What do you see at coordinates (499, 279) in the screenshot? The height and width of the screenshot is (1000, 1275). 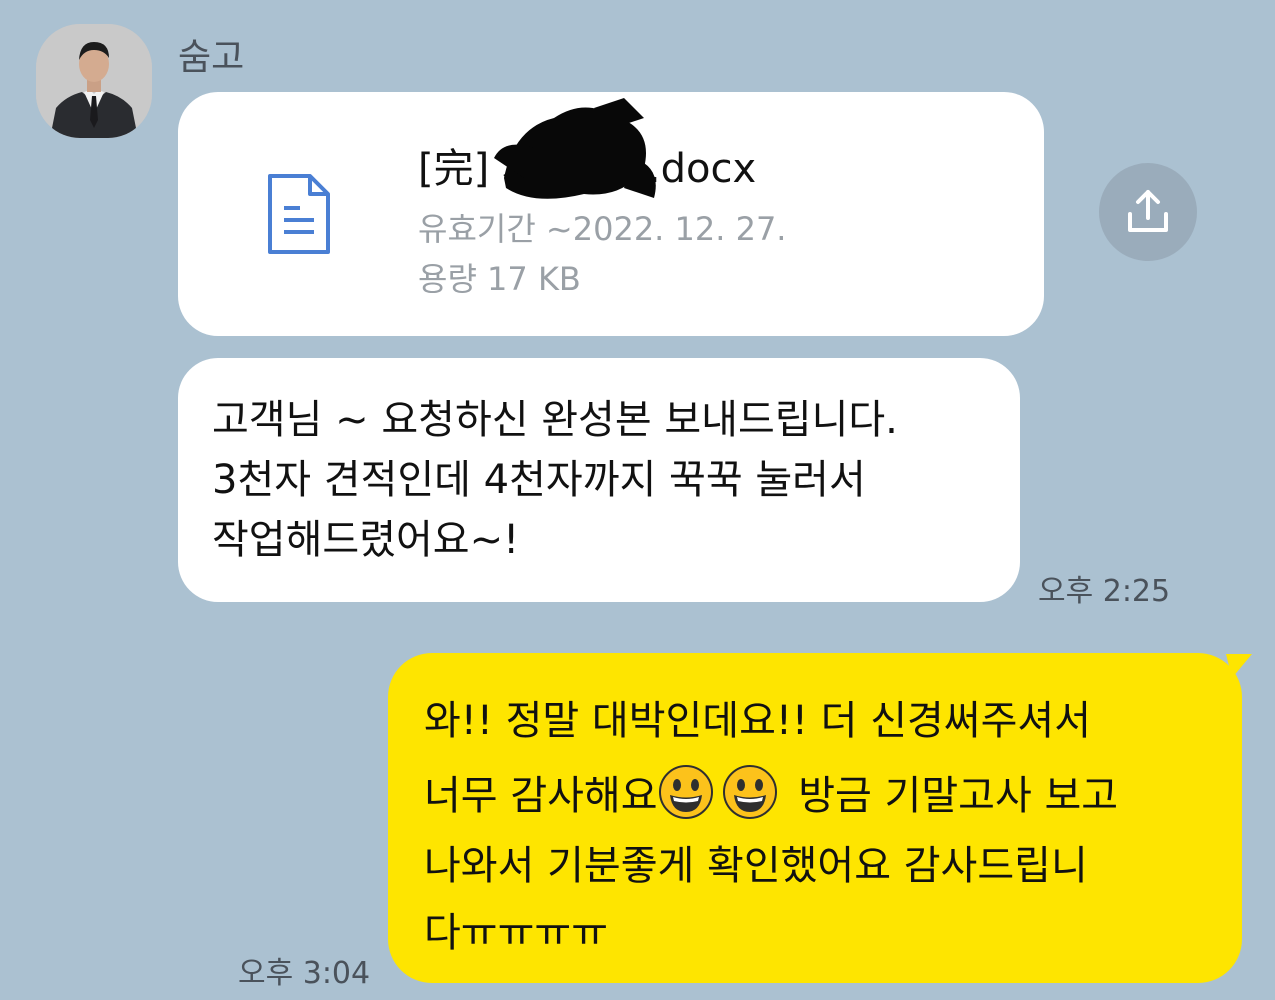 I see `file-size: 용량 17 KB` at bounding box center [499, 279].